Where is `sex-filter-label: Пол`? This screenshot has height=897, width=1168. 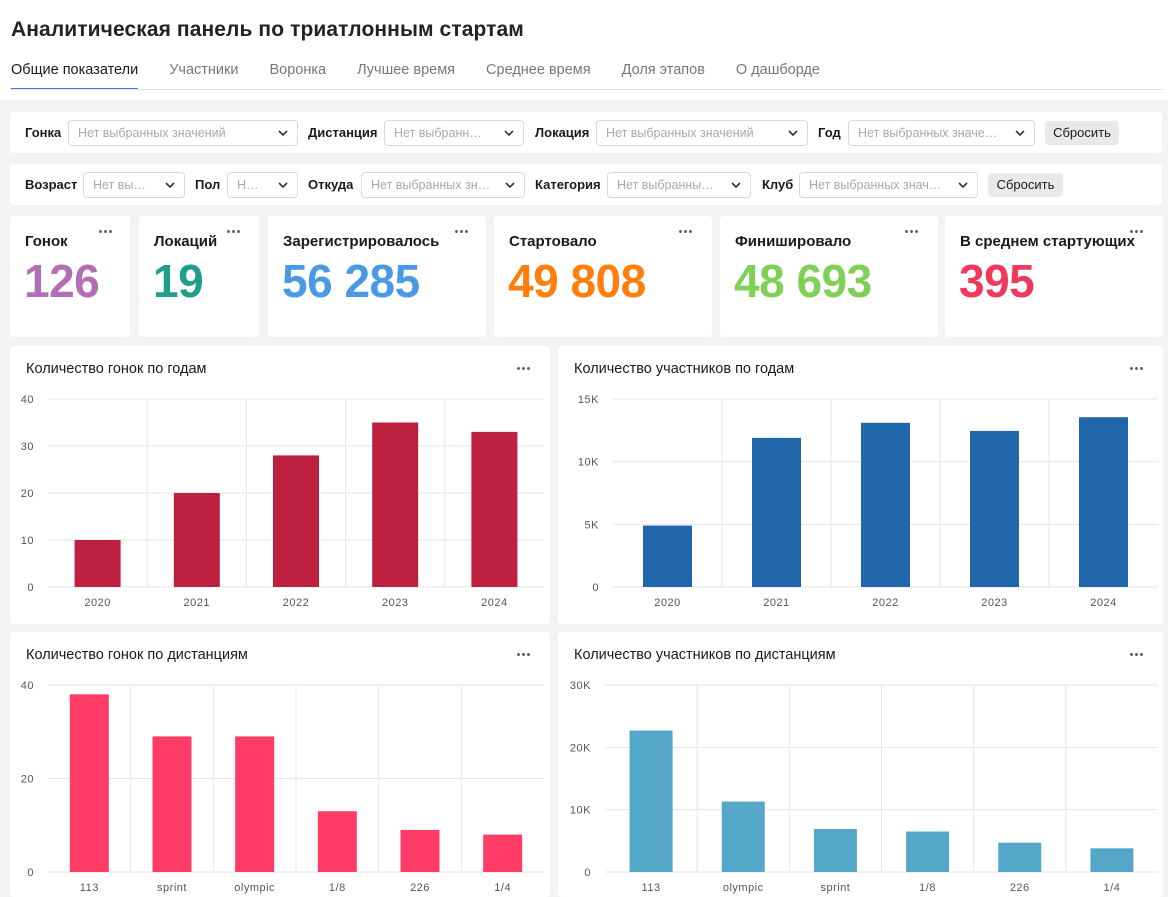 sex-filter-label: Пол is located at coordinates (208, 184).